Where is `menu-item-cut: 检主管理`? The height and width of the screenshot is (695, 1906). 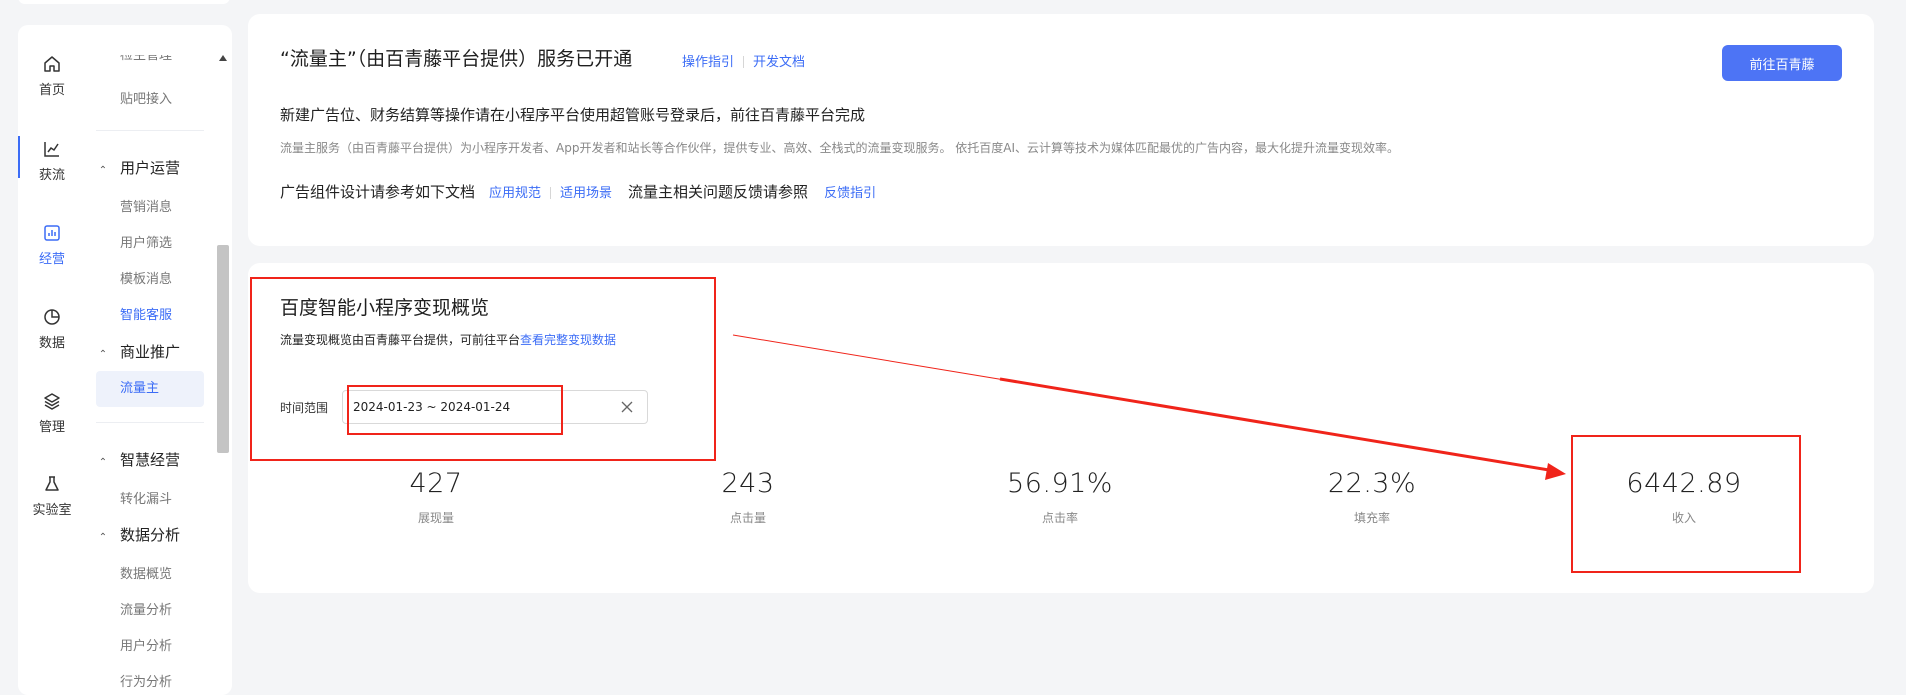
menu-item-cut: 检主管理 is located at coordinates (146, 59).